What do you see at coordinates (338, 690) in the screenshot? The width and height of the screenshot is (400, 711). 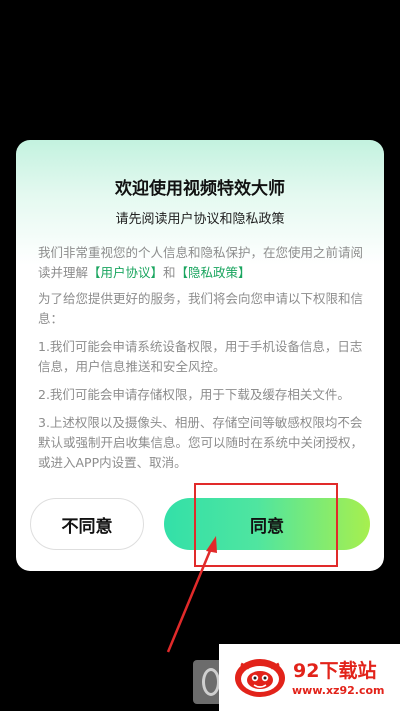 I see `watermark-url: www.xz92.com` at bounding box center [338, 690].